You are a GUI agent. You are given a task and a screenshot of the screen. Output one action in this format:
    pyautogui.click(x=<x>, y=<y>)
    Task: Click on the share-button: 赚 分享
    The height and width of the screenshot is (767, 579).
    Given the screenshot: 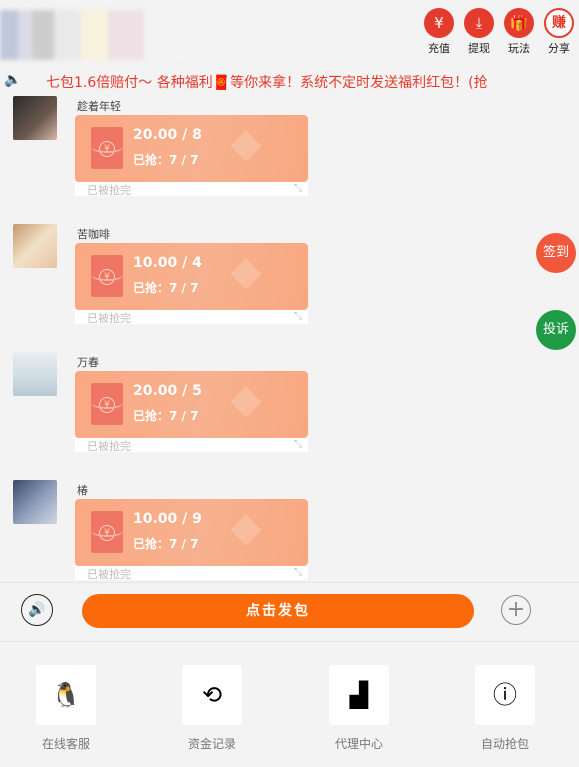 What is the action you would take?
    pyautogui.click(x=559, y=32)
    